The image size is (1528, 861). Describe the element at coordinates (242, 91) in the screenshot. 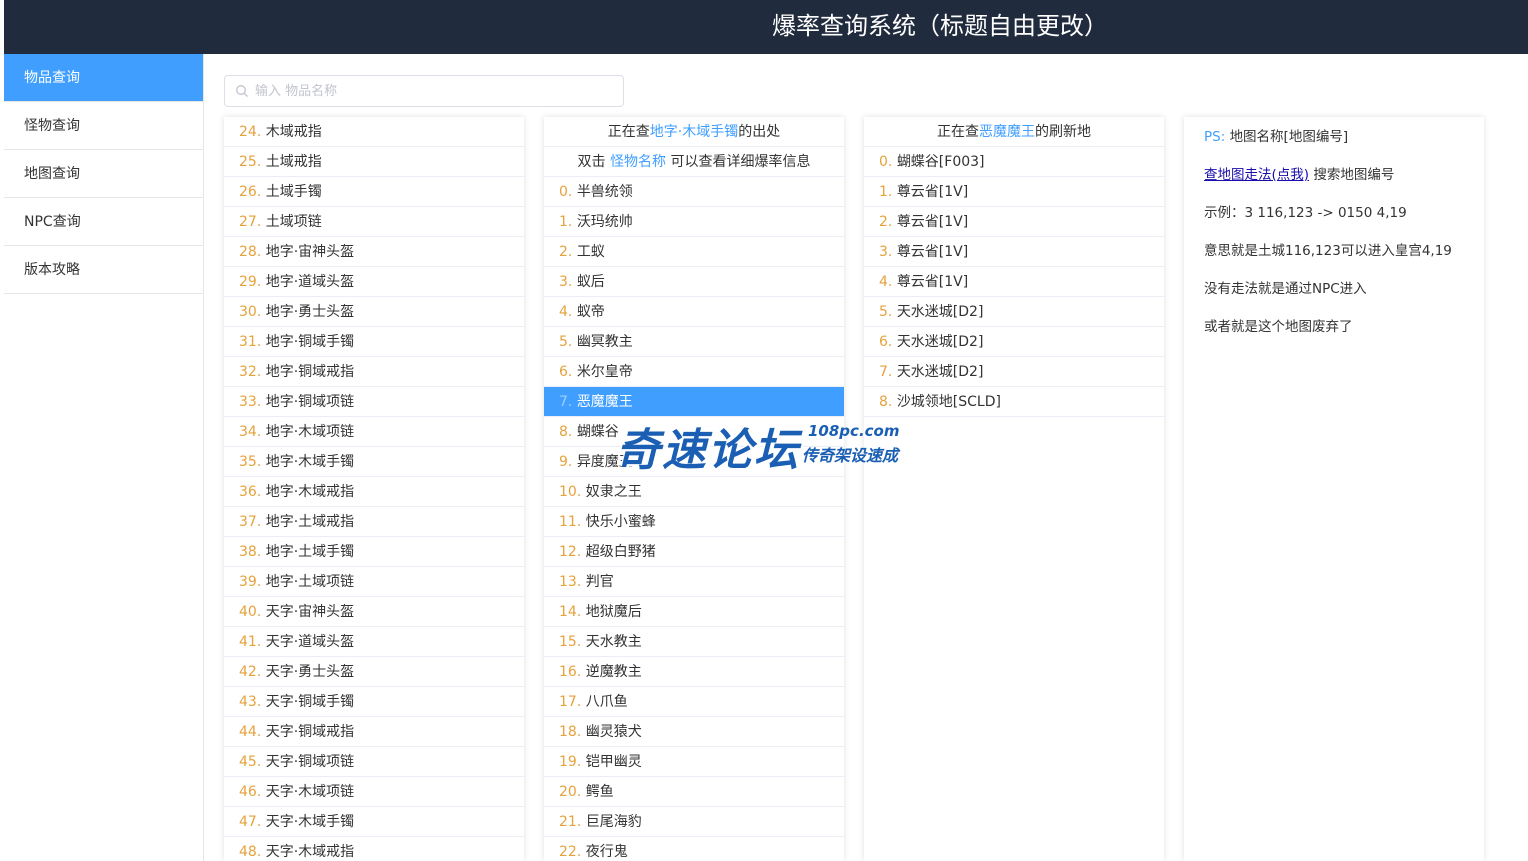

I see `search-icon` at that location.